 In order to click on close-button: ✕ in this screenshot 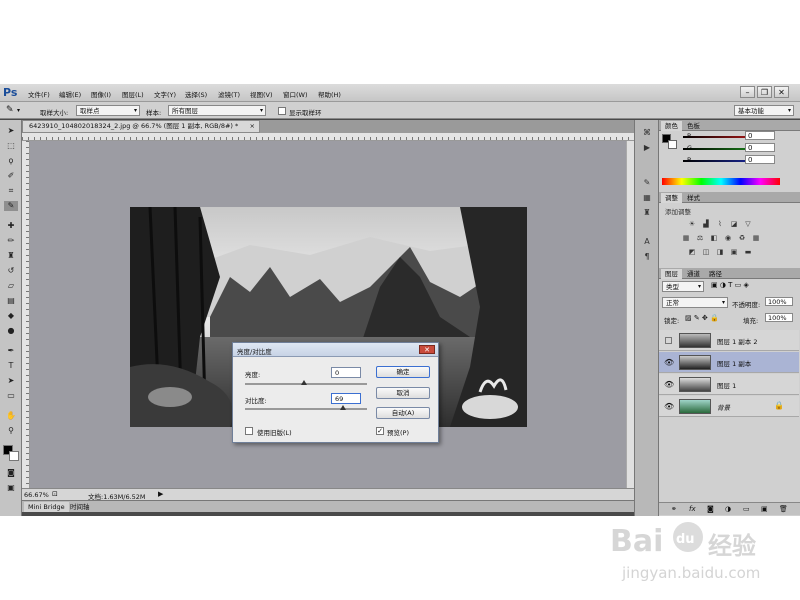, I will do `click(781, 92)`.